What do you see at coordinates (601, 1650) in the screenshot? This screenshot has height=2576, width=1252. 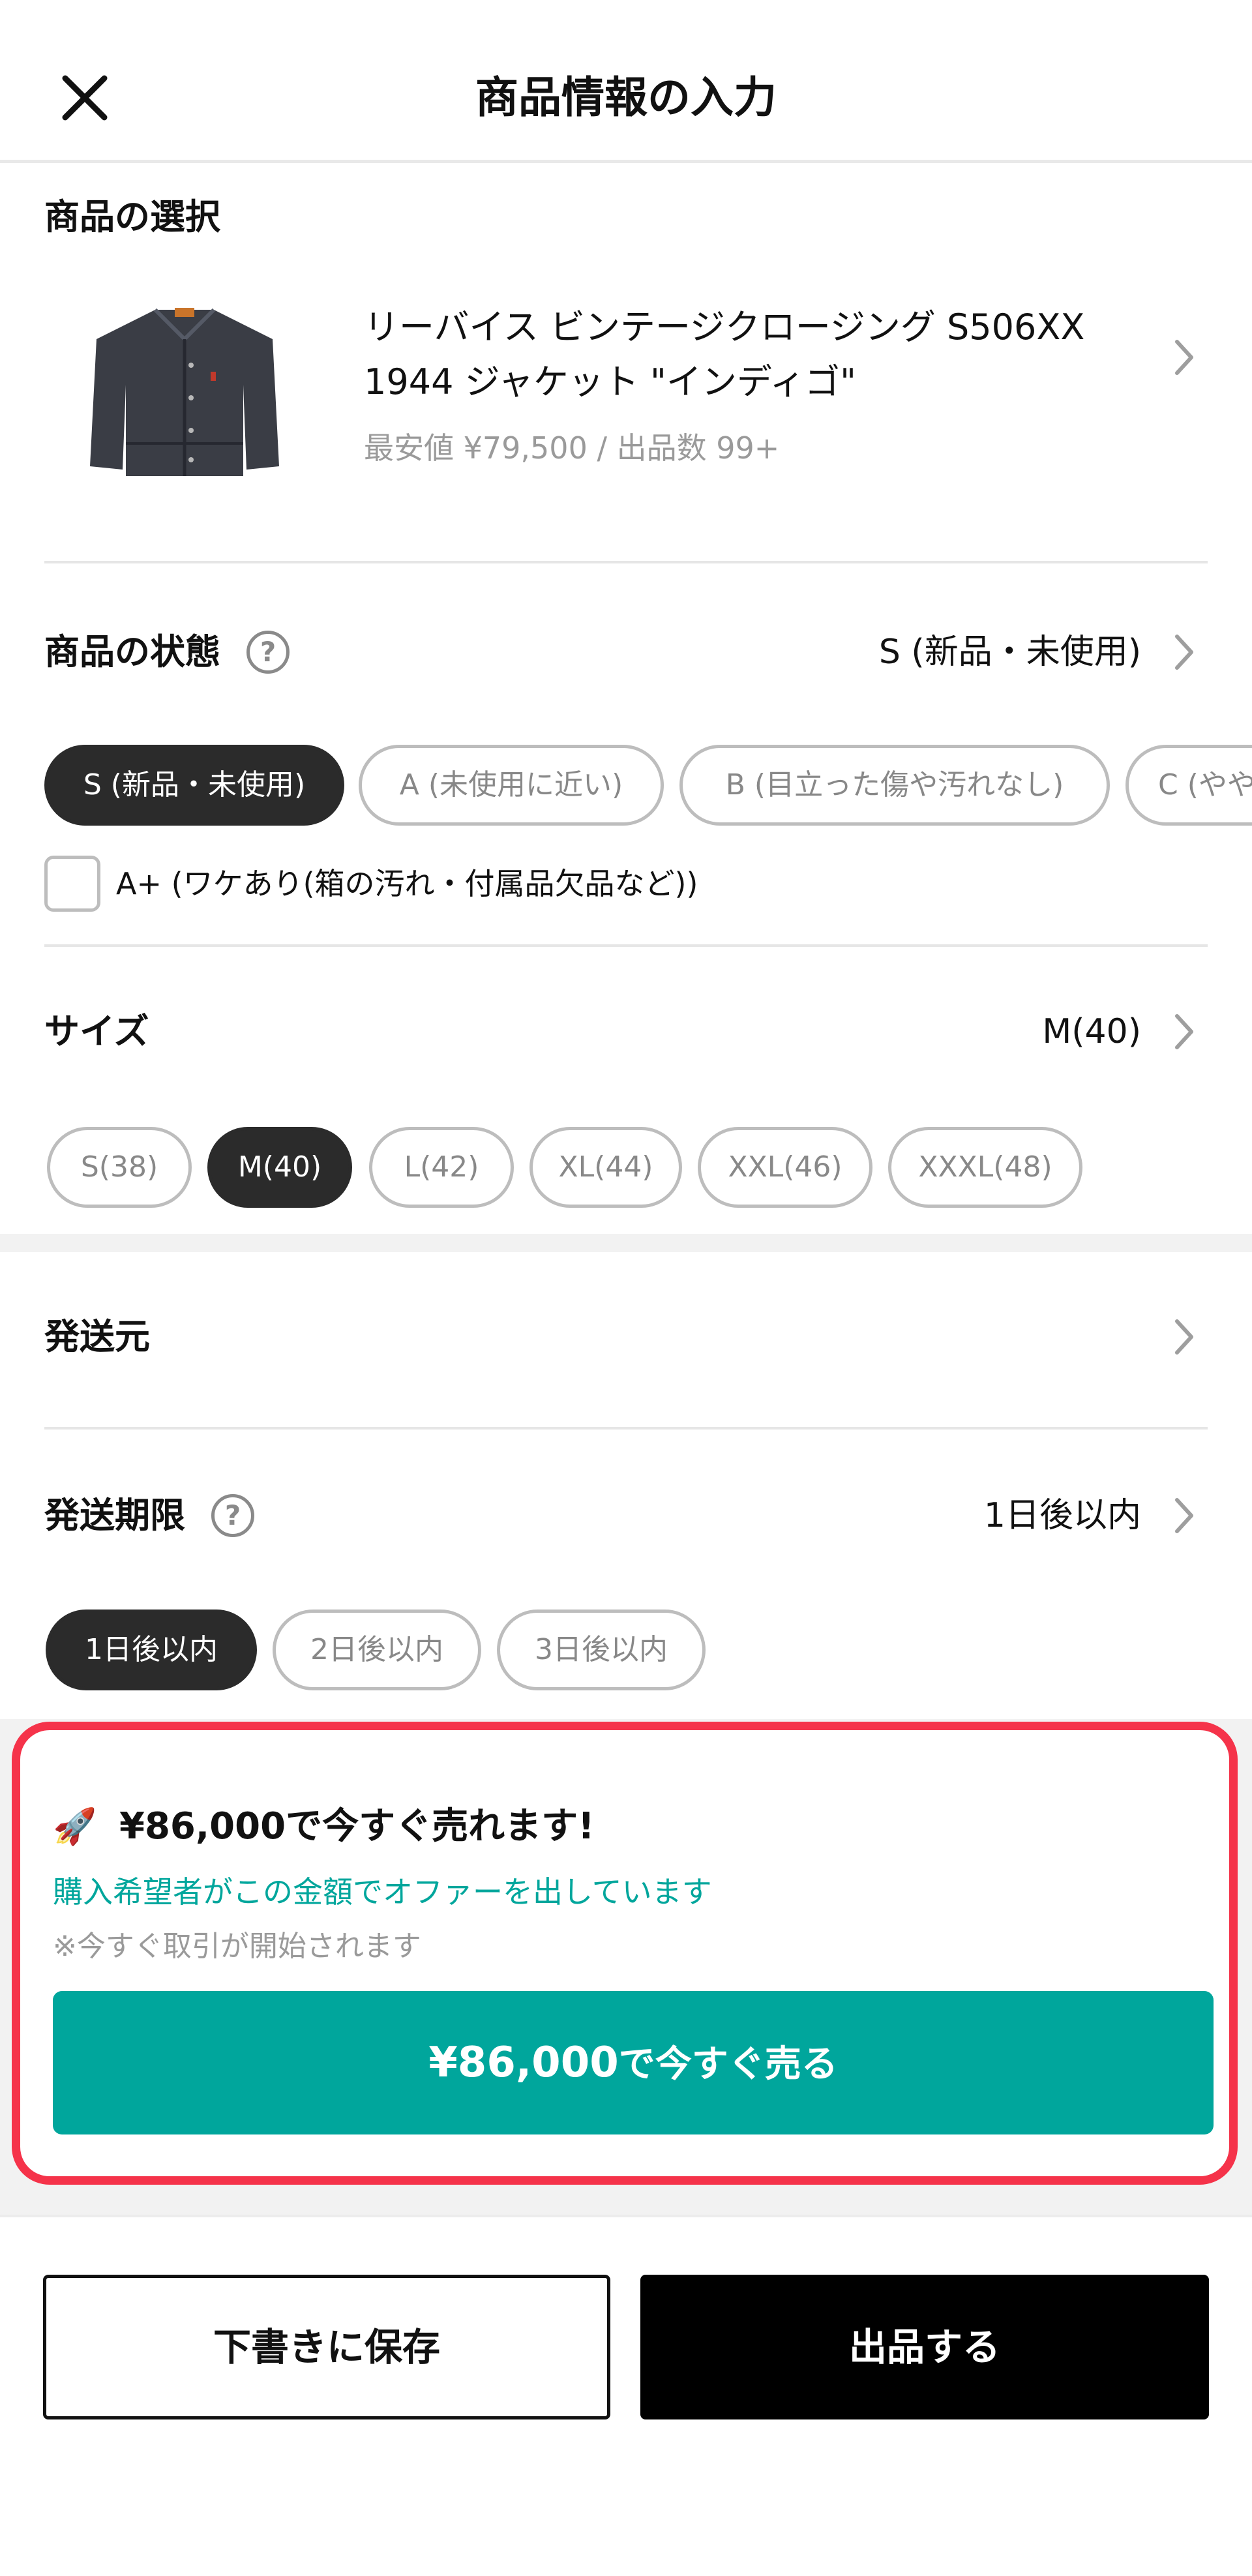 I see `deadline-chip: 3日後以内` at bounding box center [601, 1650].